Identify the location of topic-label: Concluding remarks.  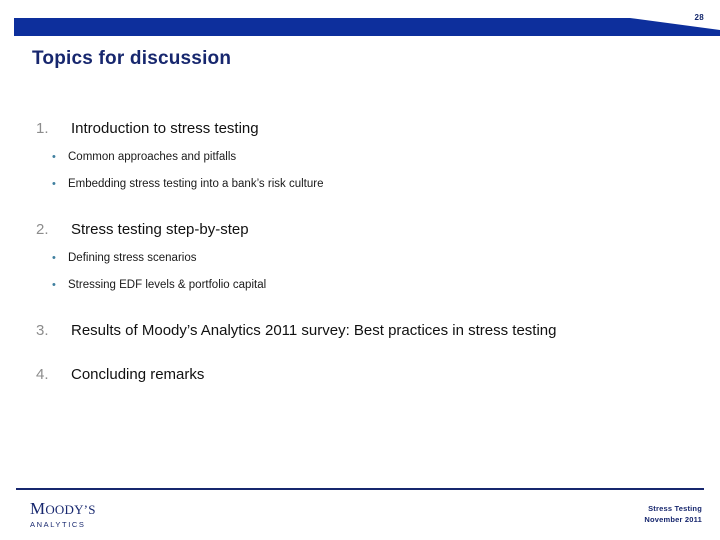
(138, 374).